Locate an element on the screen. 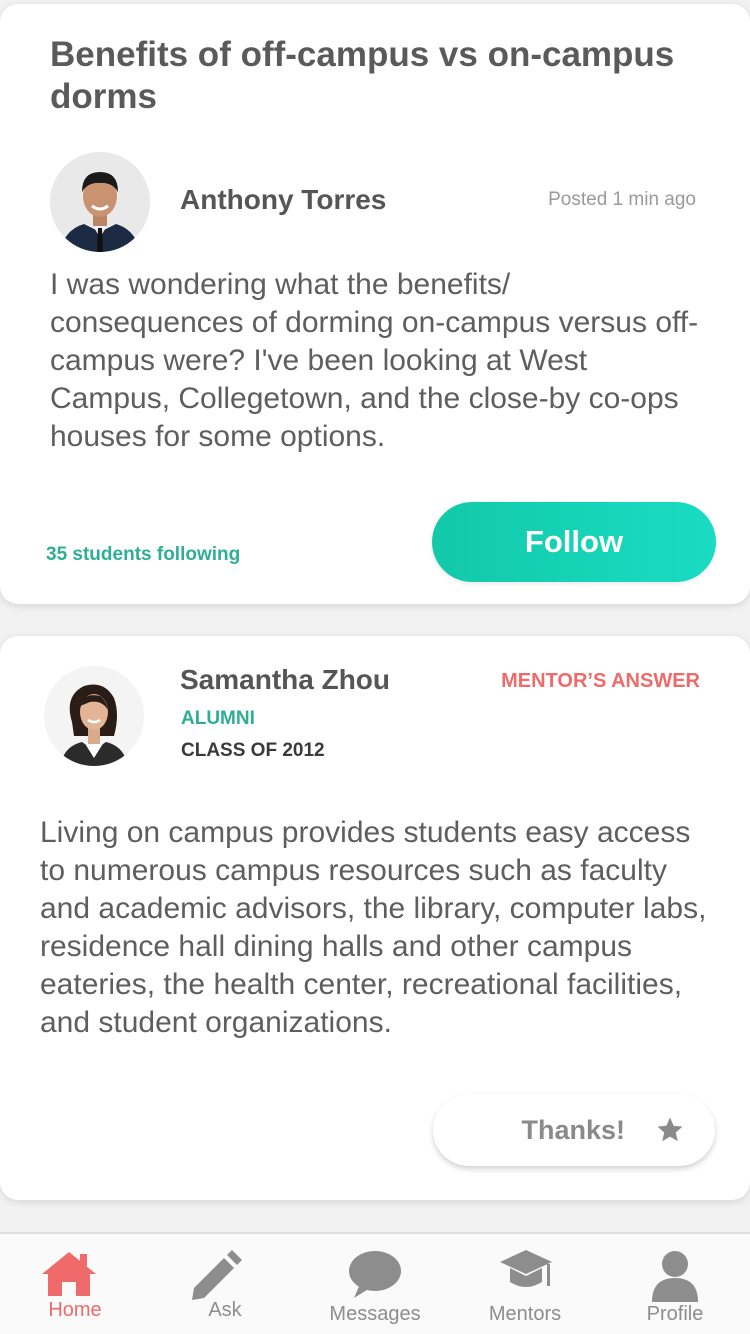 This screenshot has height=1334, width=750. tab-label: Messages is located at coordinates (375, 1314).